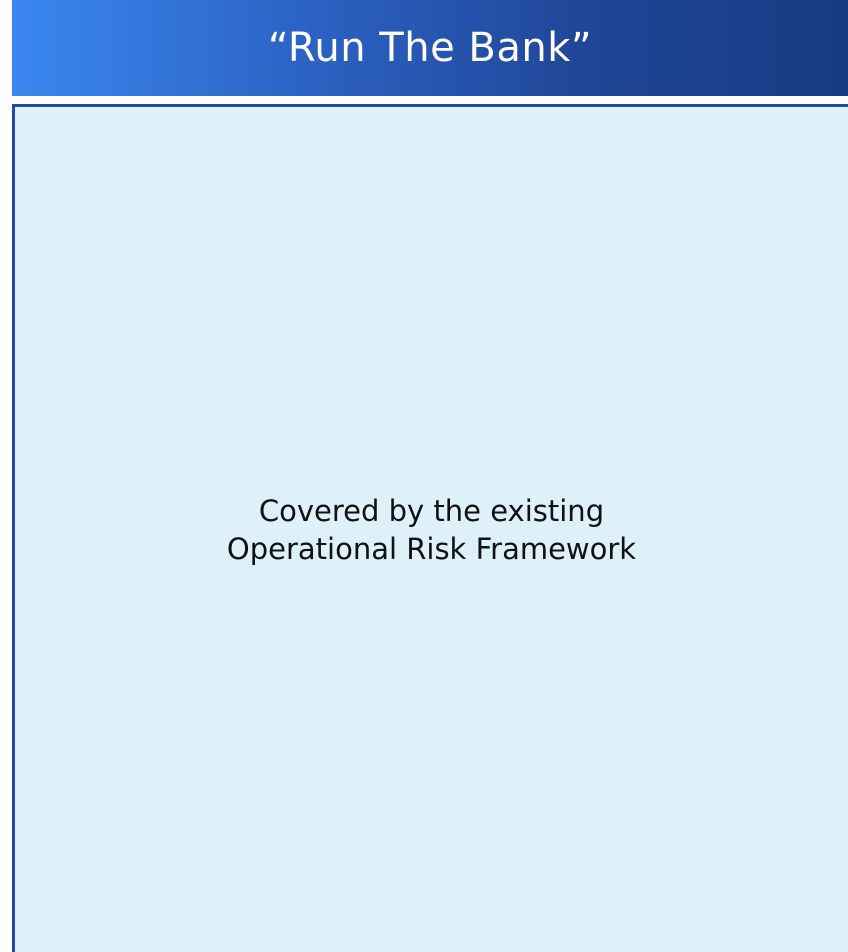 The height and width of the screenshot is (952, 848). What do you see at coordinates (431, 510) in the screenshot?
I see `panel-line-1: Covered by the existing` at bounding box center [431, 510].